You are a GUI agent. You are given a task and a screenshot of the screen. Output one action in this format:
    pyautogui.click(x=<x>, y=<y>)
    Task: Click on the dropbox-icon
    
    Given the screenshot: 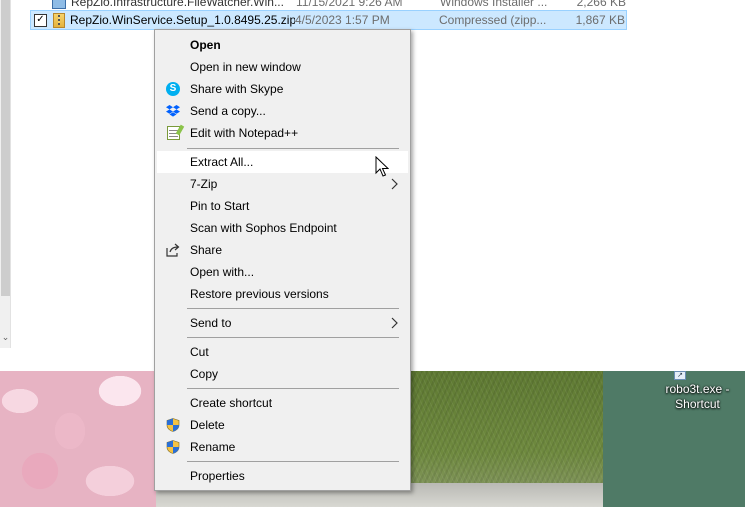 What is the action you would take?
    pyautogui.click(x=173, y=111)
    